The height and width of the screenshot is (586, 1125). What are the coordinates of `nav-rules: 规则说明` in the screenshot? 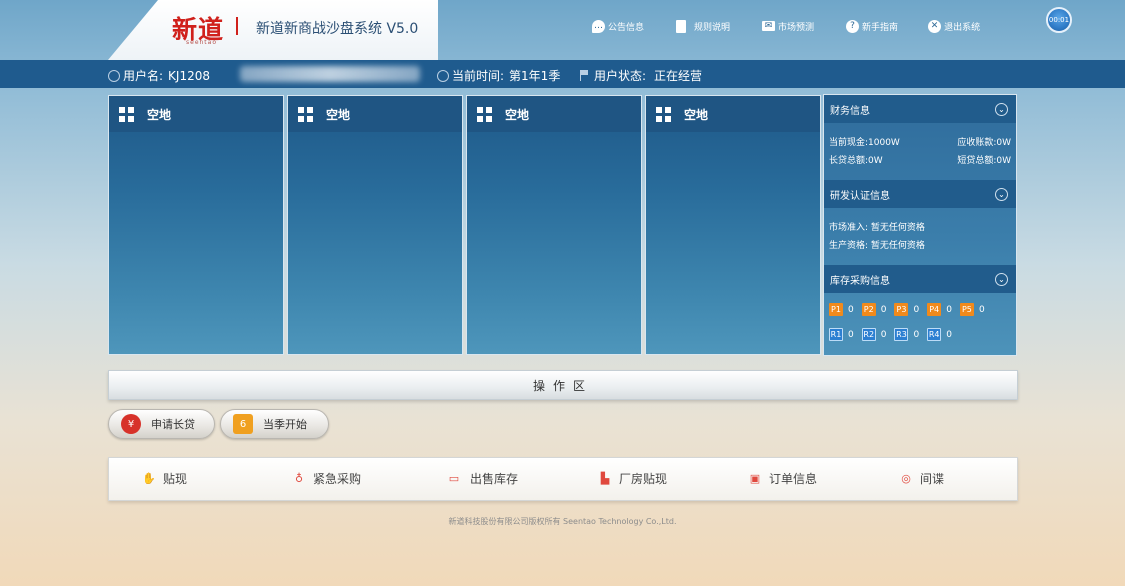 It's located at (703, 26).